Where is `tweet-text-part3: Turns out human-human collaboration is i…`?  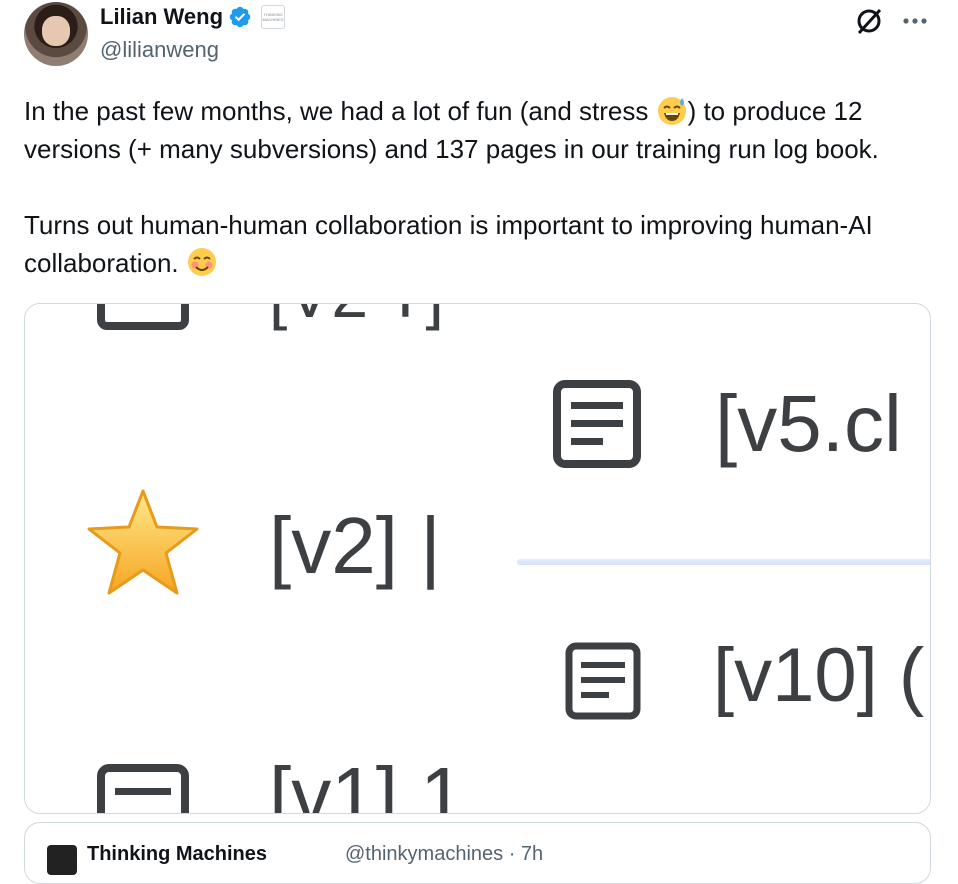
tweet-text-part3: Turns out human-human collaboration is i… is located at coordinates (452, 244).